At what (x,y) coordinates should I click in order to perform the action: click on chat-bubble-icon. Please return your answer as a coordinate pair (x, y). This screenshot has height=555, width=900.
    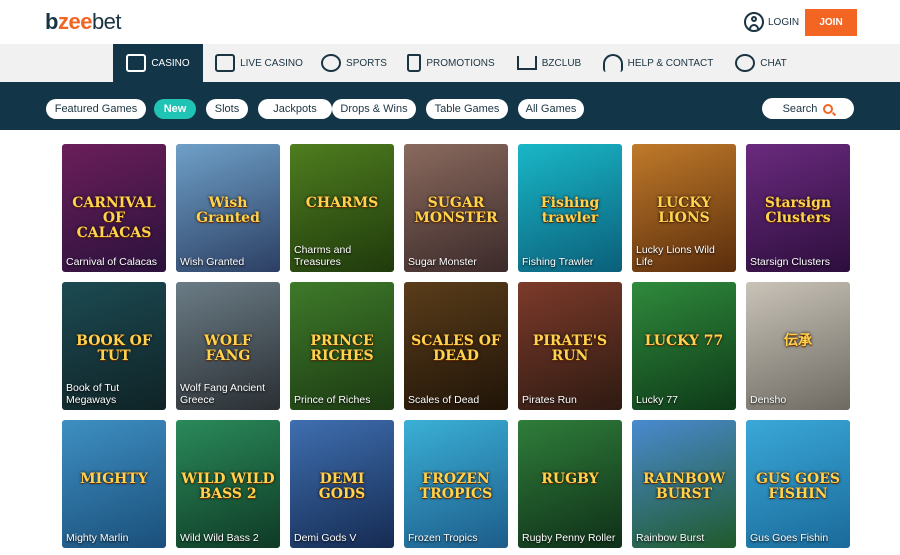
    Looking at the image, I should click on (745, 63).